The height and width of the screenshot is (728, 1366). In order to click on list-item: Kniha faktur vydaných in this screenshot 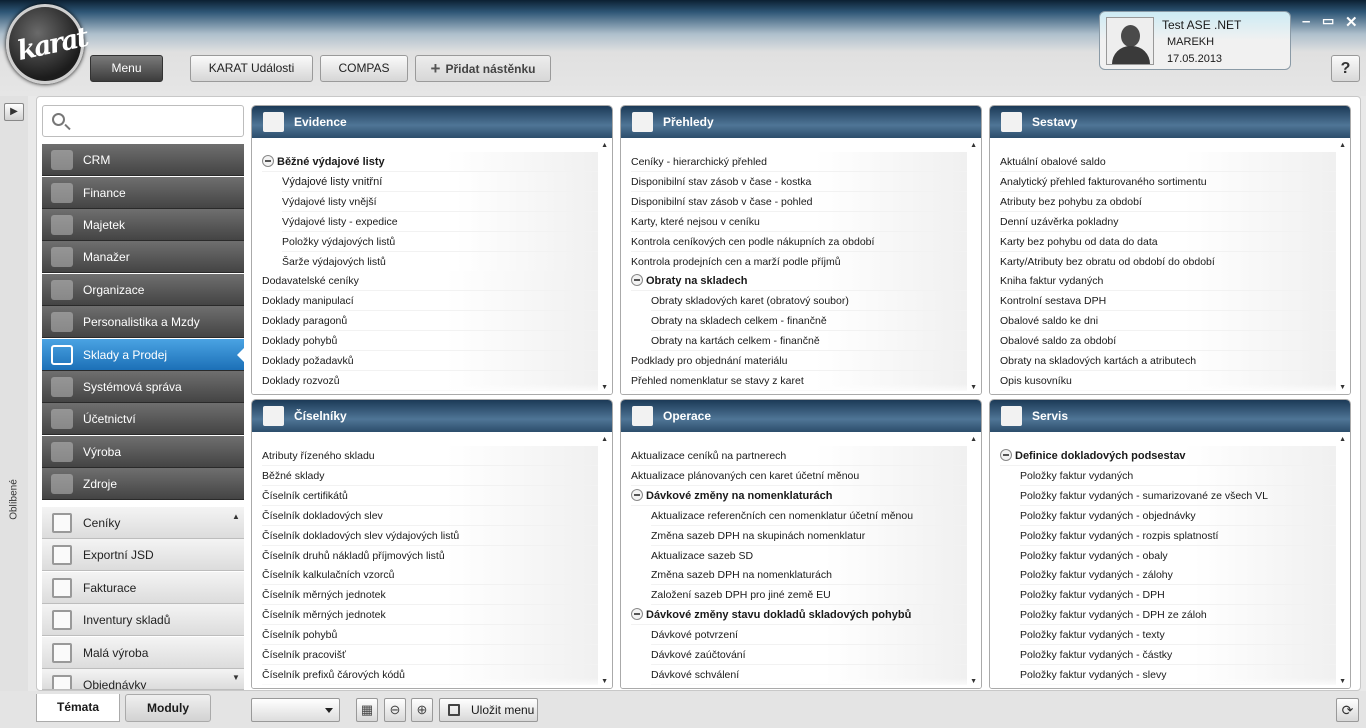, I will do `click(1168, 281)`.